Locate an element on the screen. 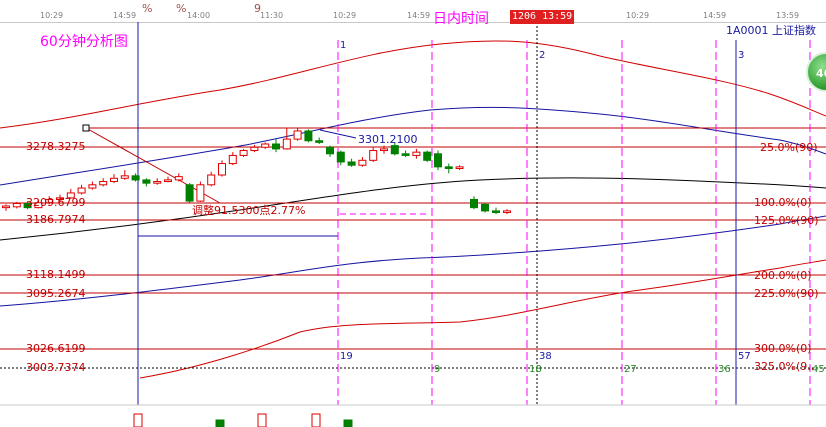  index-name: 1A0001 上证指数 is located at coordinates (771, 30).